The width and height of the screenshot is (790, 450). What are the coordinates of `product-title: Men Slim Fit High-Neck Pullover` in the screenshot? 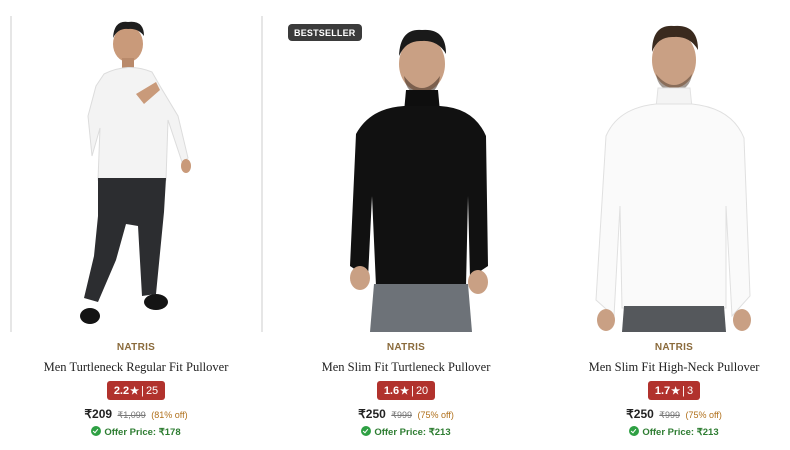 It's located at (669, 367).